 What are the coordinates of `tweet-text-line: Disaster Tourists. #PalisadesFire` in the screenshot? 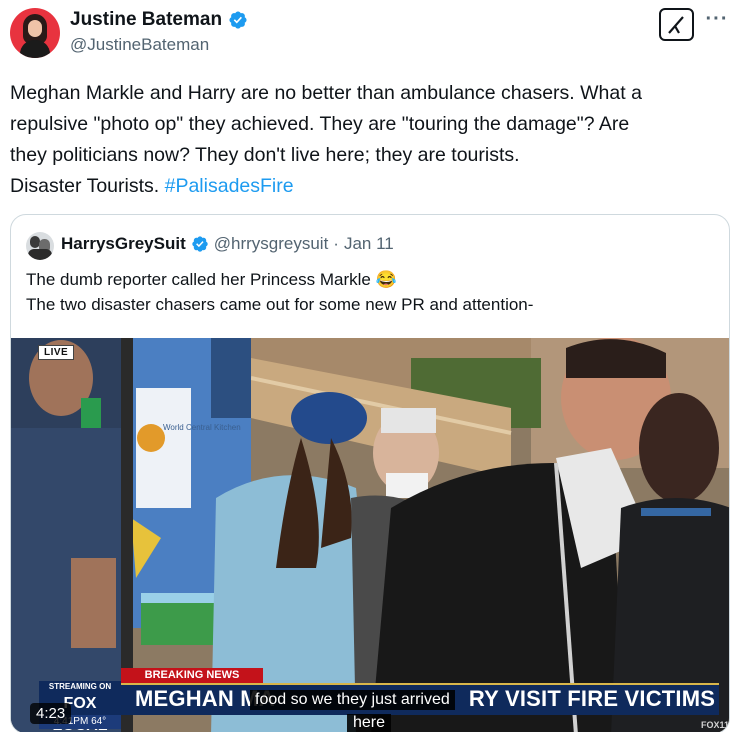 It's located at (370, 186).